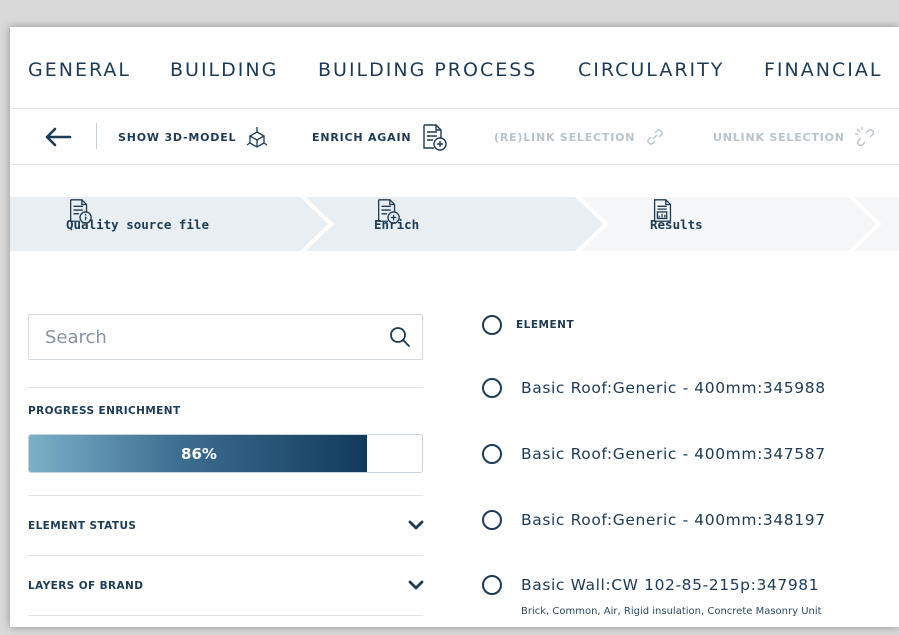 The image size is (899, 635). Describe the element at coordinates (96, 136) in the screenshot. I see `toolbar-divider` at that location.